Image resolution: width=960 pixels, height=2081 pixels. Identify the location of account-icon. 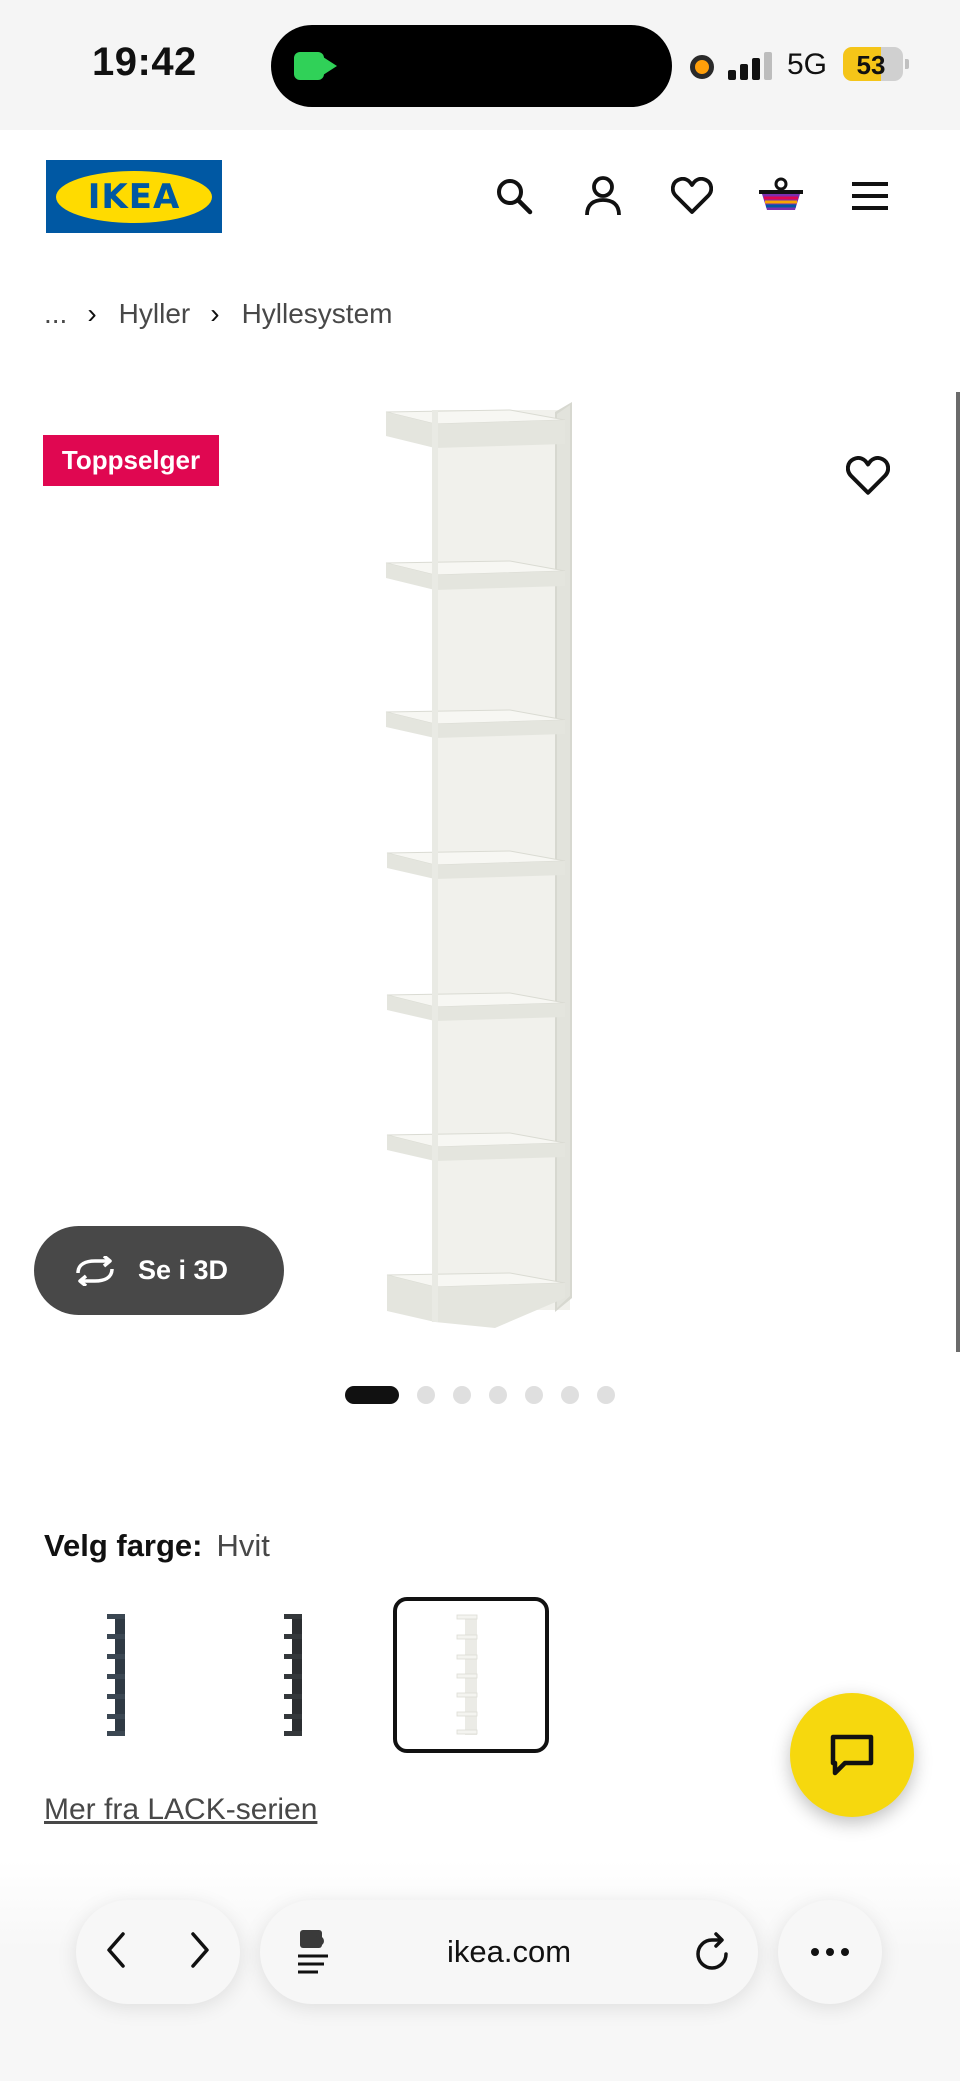
(603, 196).